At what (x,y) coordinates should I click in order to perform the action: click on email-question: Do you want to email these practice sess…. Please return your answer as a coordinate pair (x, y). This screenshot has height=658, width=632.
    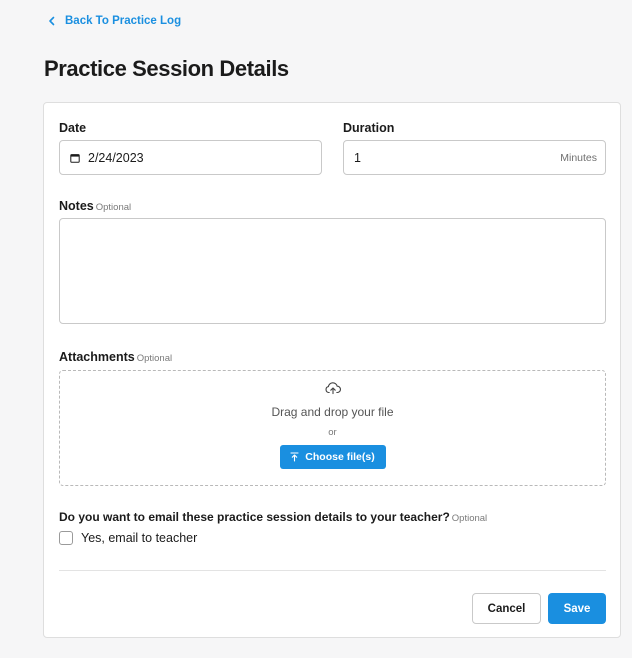
    Looking at the image, I should click on (273, 517).